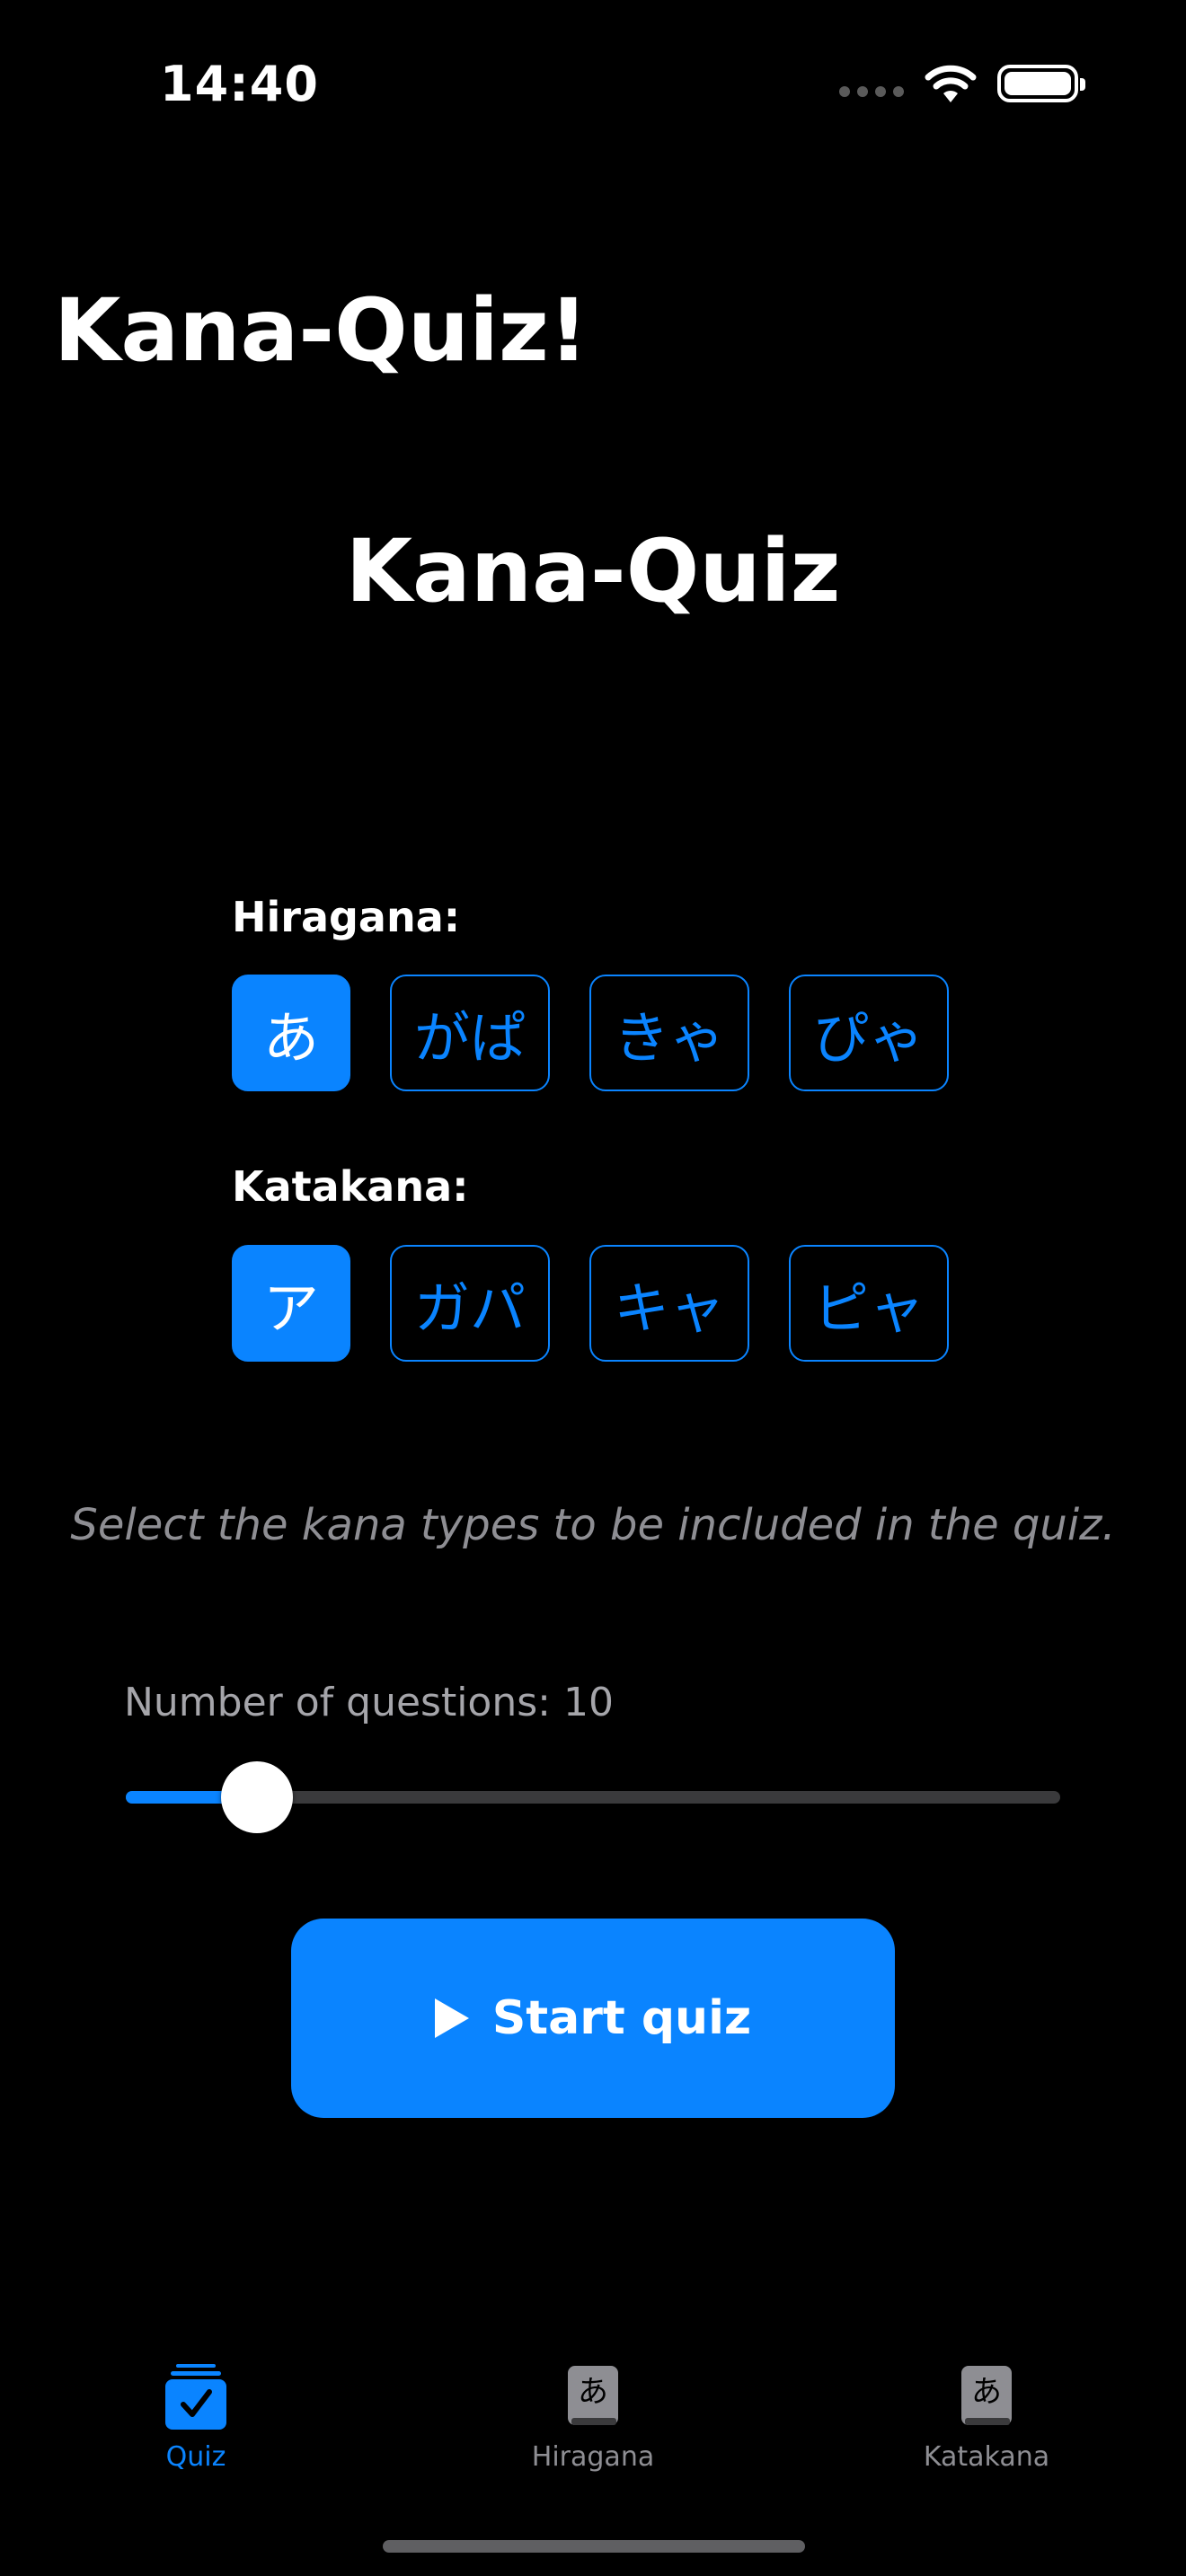 Image resolution: width=1186 pixels, height=2576 pixels. Describe the element at coordinates (871, 91) in the screenshot. I see `cellular-signal-icon` at that location.